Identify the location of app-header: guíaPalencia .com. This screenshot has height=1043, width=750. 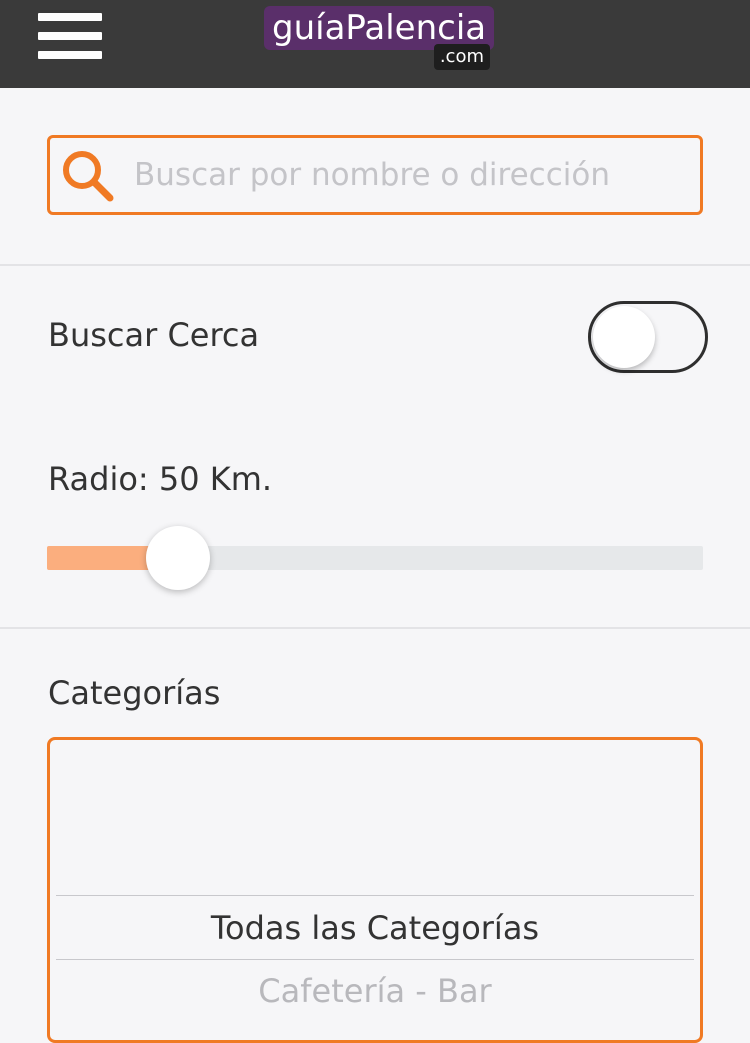
(375, 44).